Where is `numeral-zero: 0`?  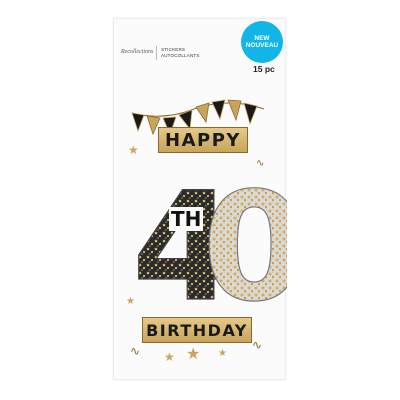
numeral-zero: 0 is located at coordinates (244, 235).